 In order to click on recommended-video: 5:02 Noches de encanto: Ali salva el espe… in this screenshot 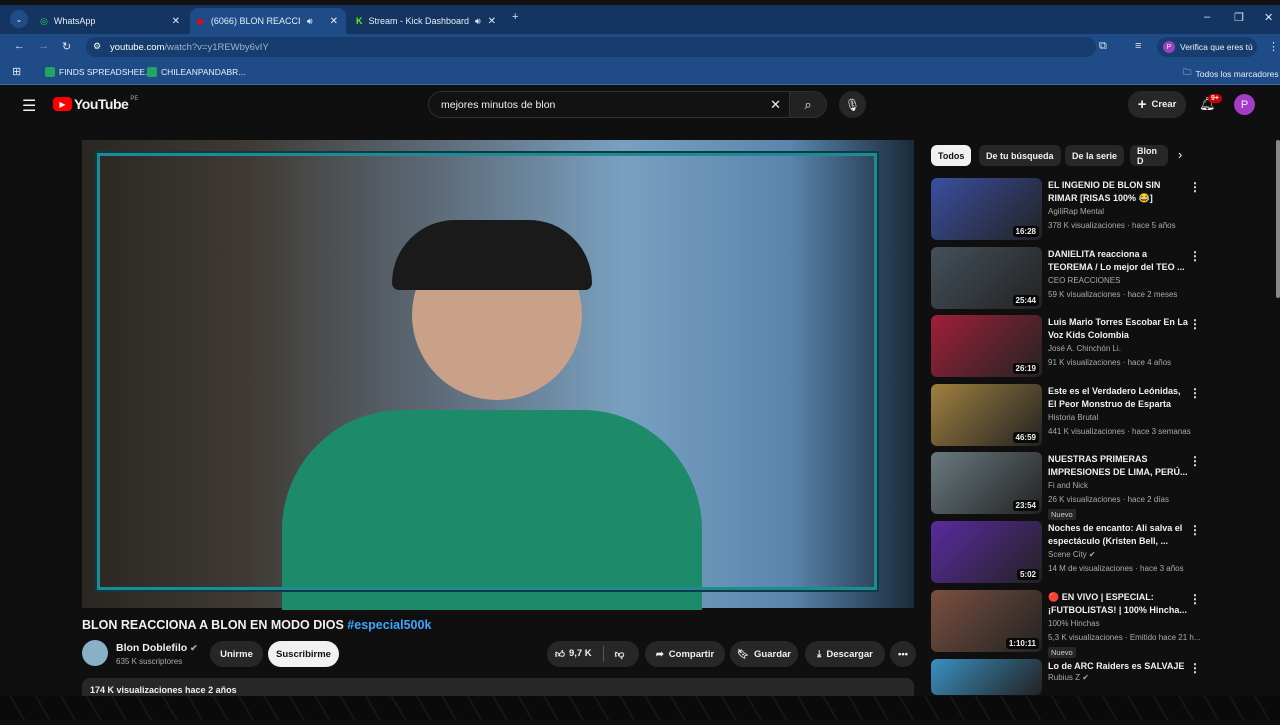, I will do `click(1066, 554)`.